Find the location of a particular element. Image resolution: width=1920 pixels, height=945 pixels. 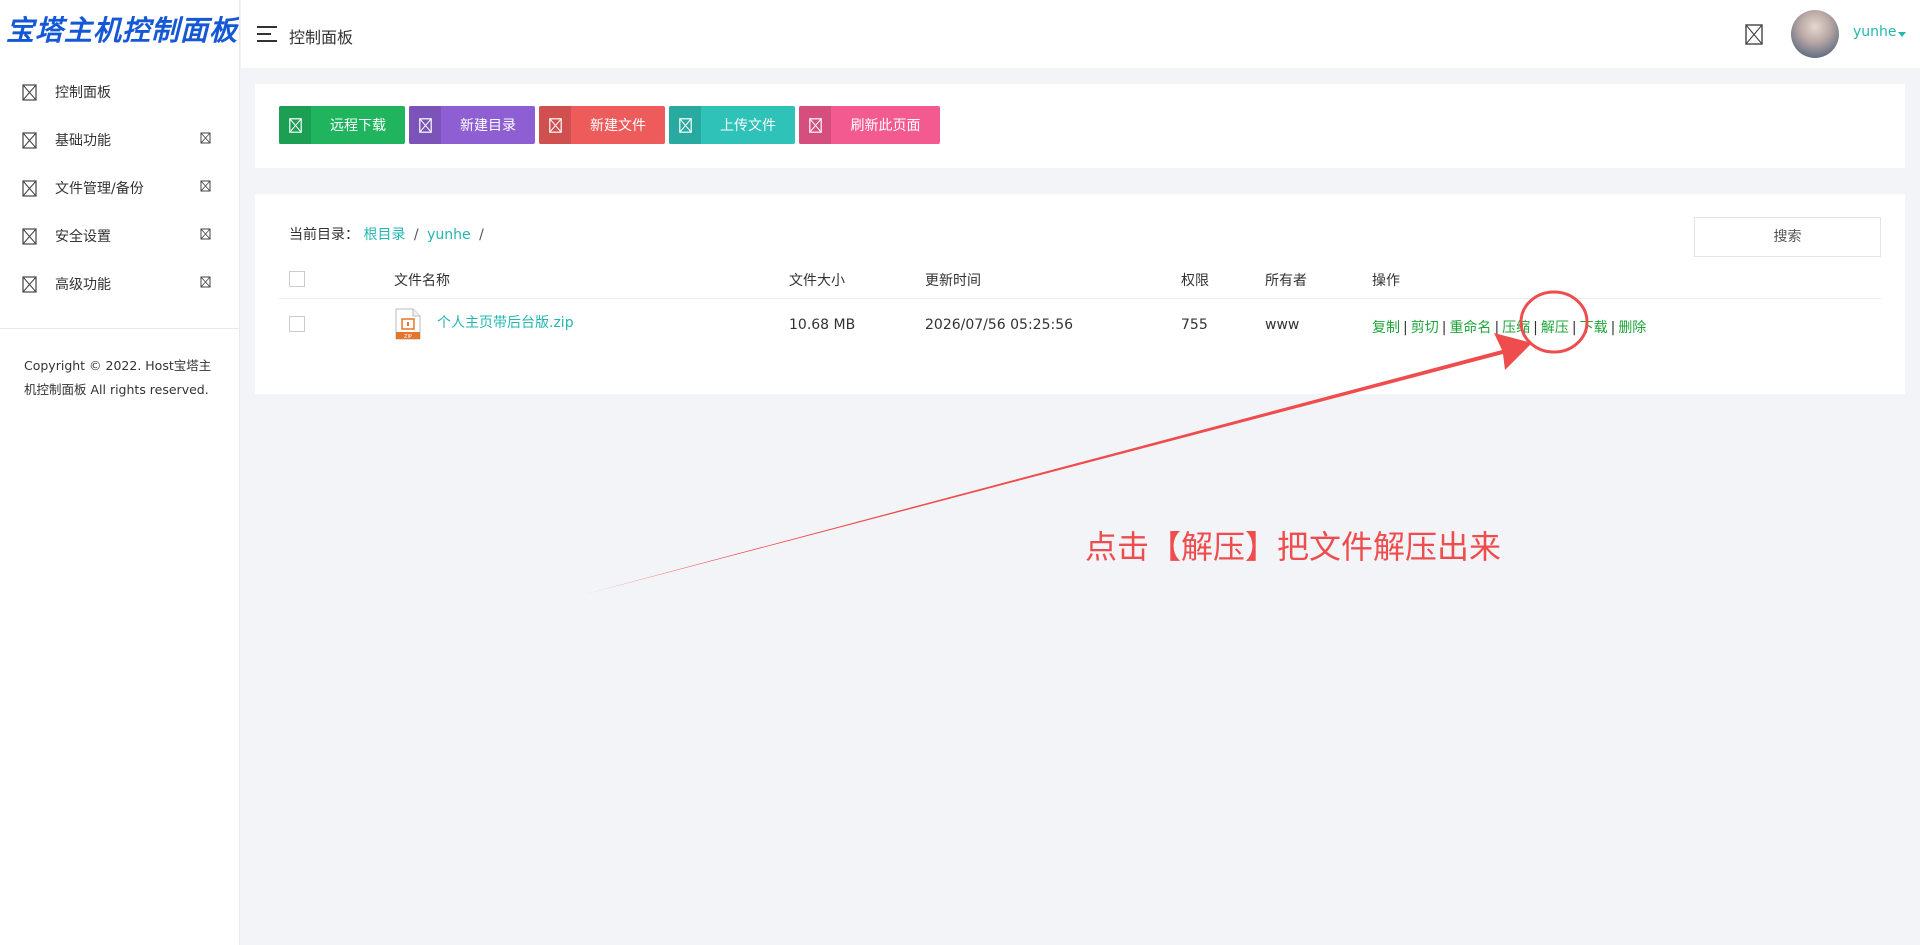

menu-toggle-icon is located at coordinates (267, 34).